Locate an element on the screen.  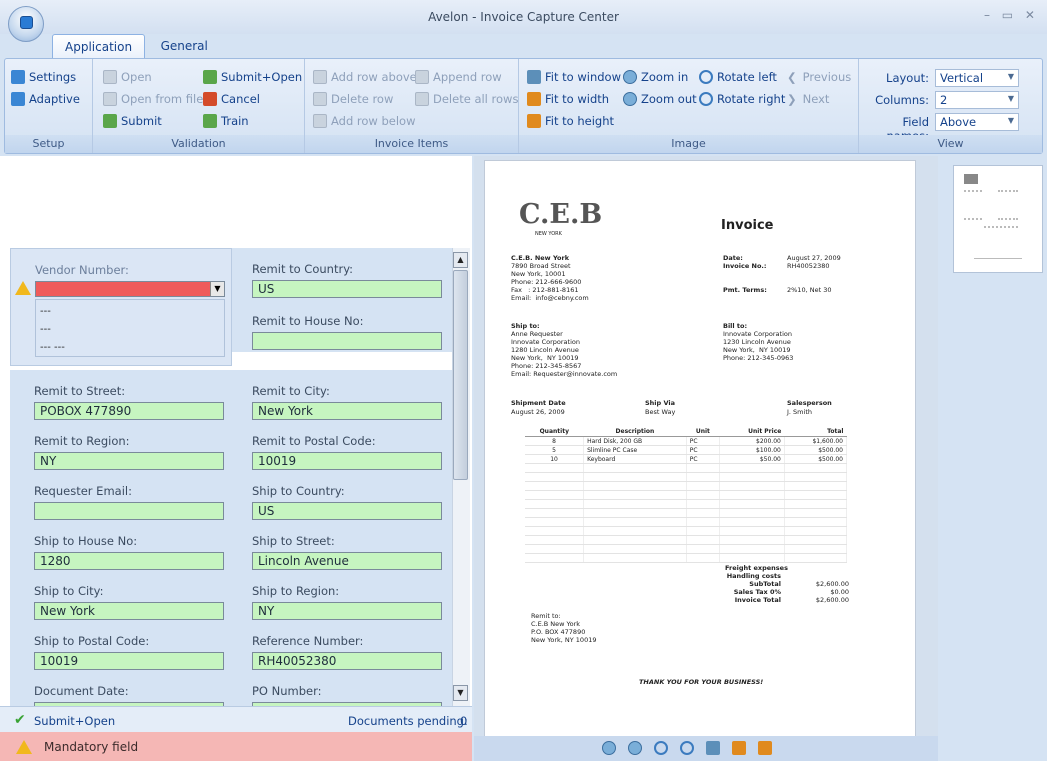
field-names-select: Above ▼ is located at coordinates (977, 122).